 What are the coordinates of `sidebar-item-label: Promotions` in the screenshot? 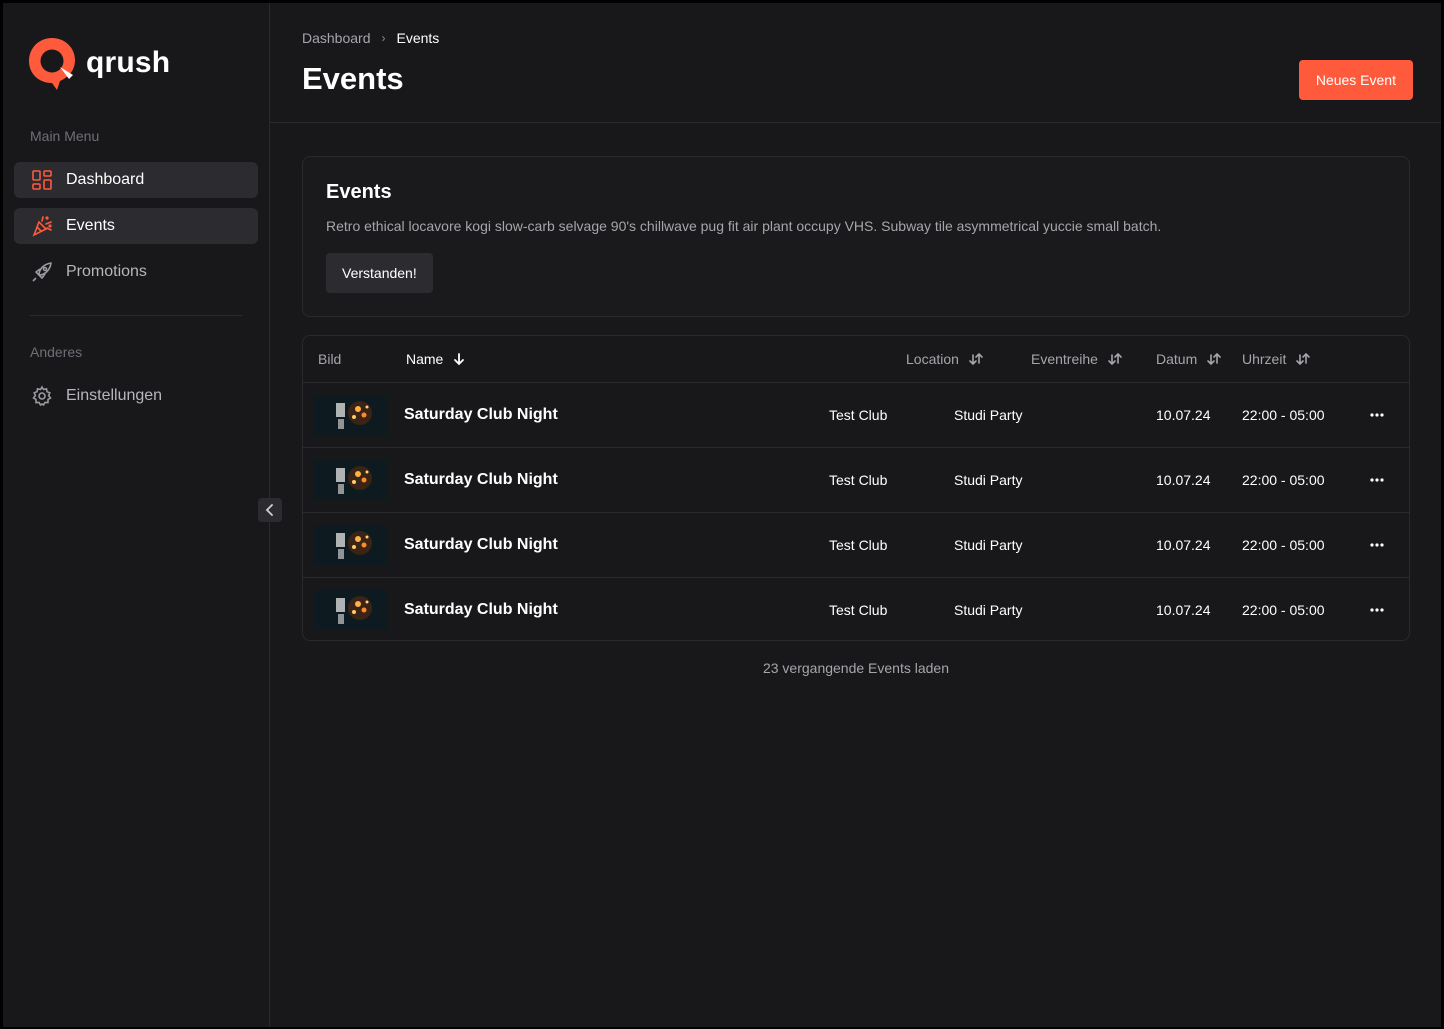 It's located at (106, 271).